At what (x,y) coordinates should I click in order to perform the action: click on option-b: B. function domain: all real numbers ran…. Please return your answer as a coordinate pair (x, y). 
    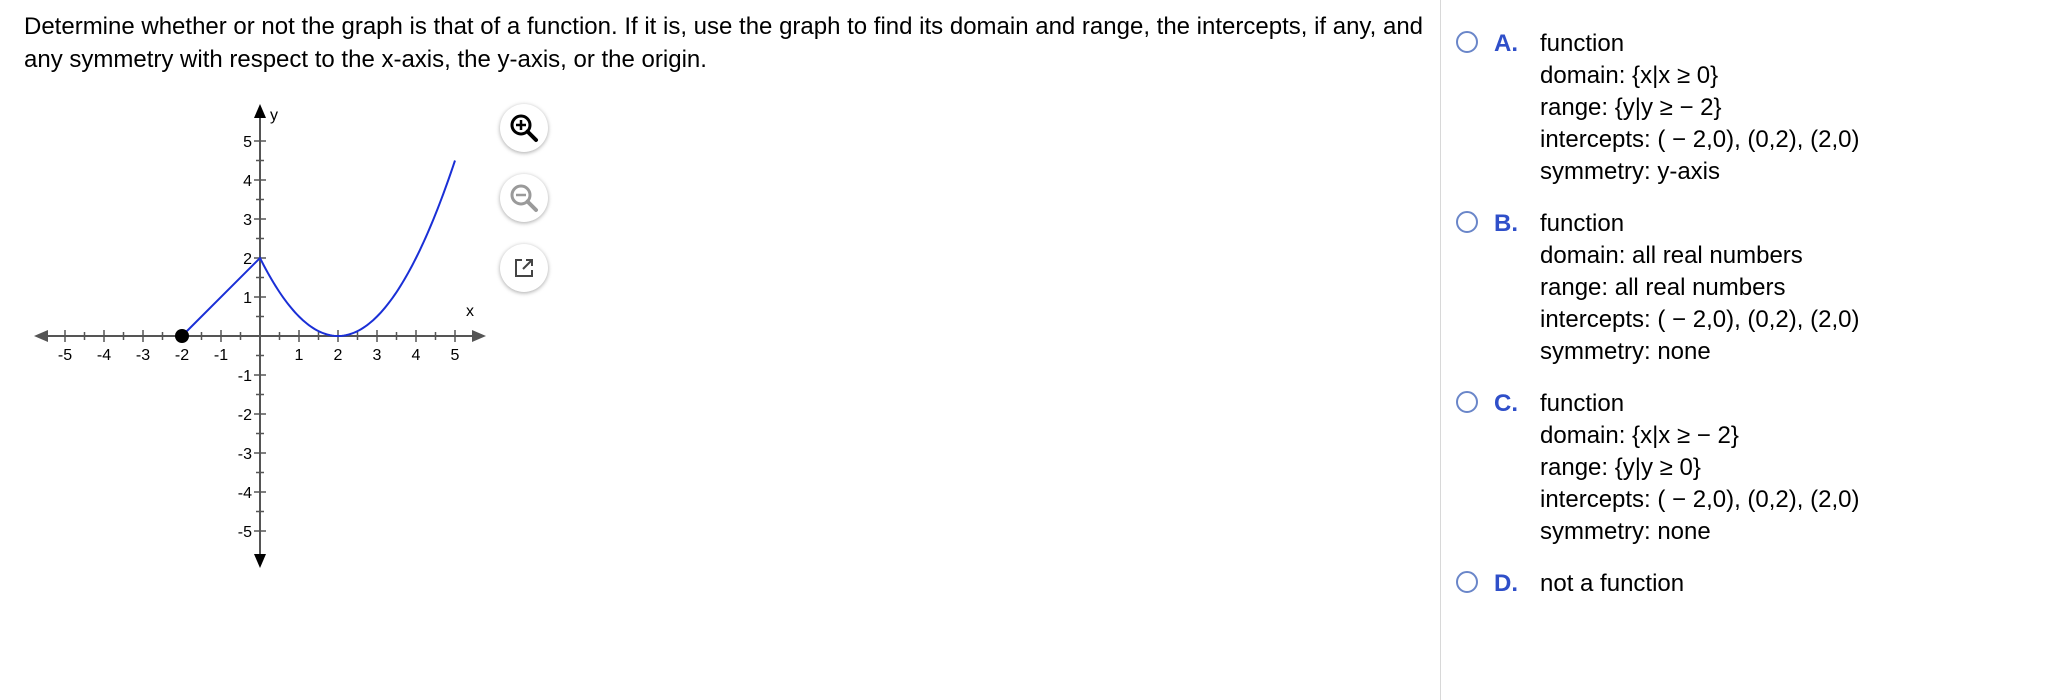
    Looking at the image, I should click on (1746, 288).